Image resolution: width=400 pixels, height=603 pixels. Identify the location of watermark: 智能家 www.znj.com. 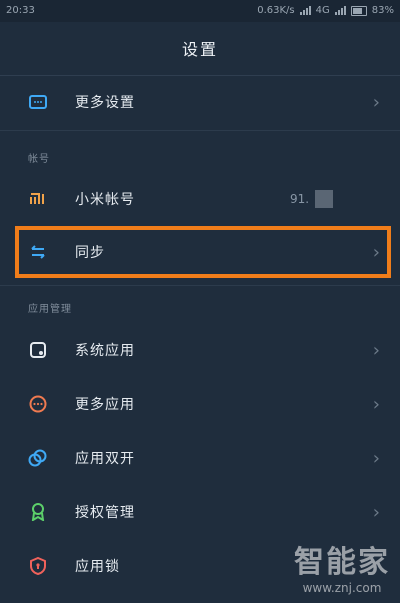
(342, 566).